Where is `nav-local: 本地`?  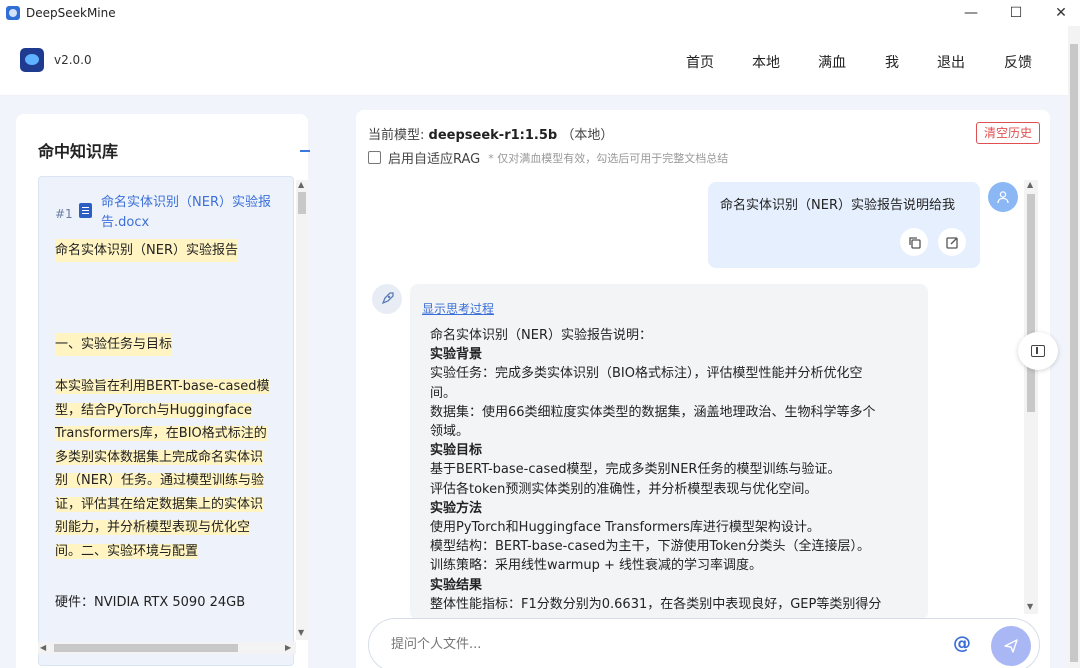
nav-local: 本地 is located at coordinates (766, 62).